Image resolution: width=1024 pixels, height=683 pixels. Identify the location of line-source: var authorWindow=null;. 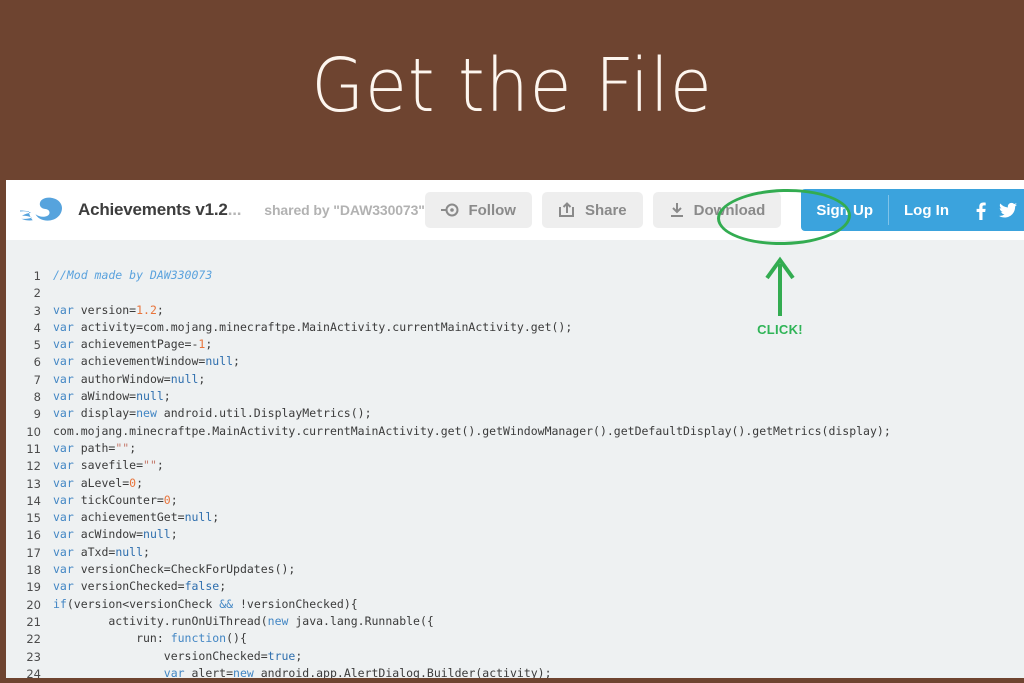
(129, 378).